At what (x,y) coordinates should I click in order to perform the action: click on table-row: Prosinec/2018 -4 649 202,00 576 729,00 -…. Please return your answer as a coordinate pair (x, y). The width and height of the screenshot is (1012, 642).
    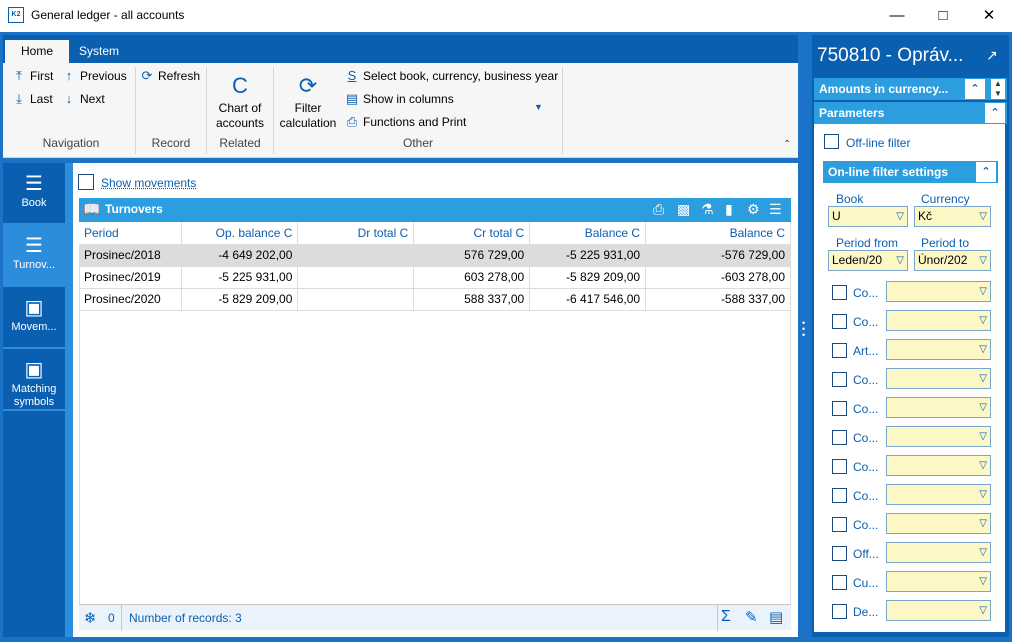
    Looking at the image, I should click on (435, 255).